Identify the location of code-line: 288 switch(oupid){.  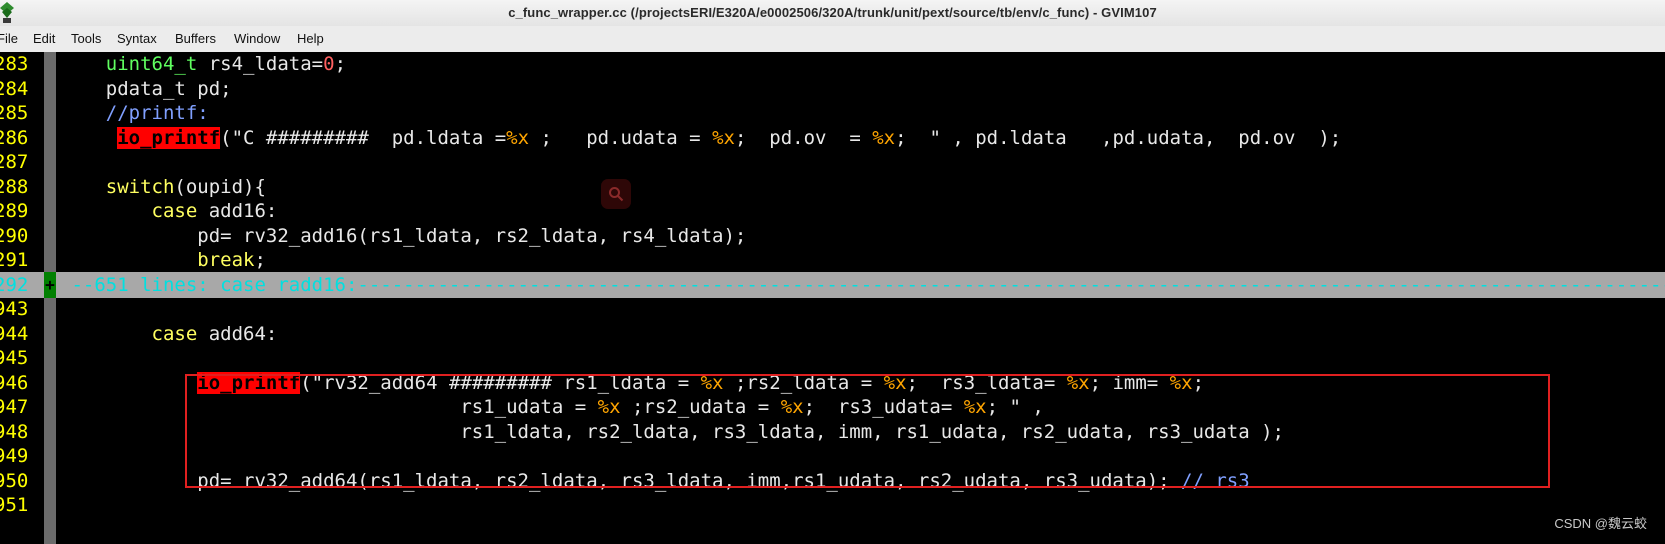
(832, 187).